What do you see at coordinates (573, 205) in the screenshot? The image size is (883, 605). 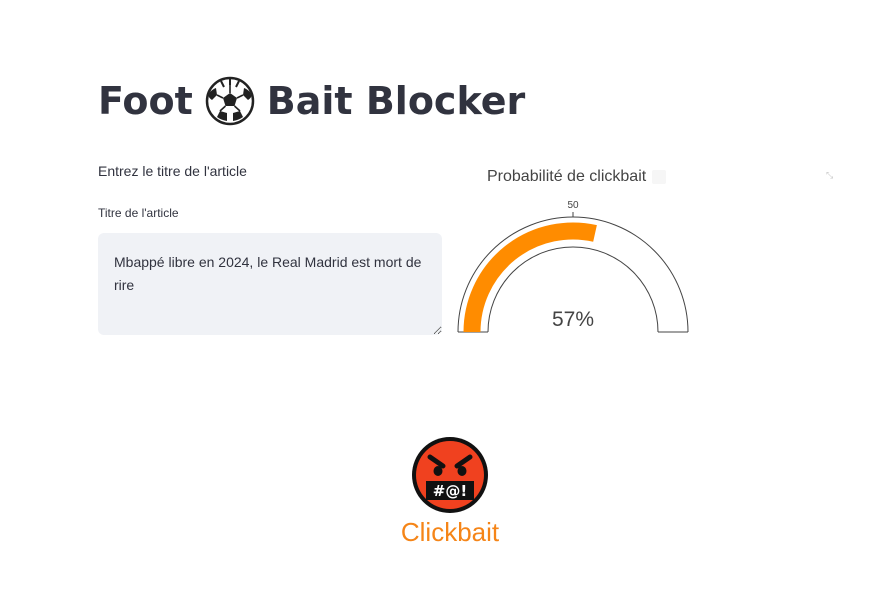 I see `gauge-tick-label: 50` at bounding box center [573, 205].